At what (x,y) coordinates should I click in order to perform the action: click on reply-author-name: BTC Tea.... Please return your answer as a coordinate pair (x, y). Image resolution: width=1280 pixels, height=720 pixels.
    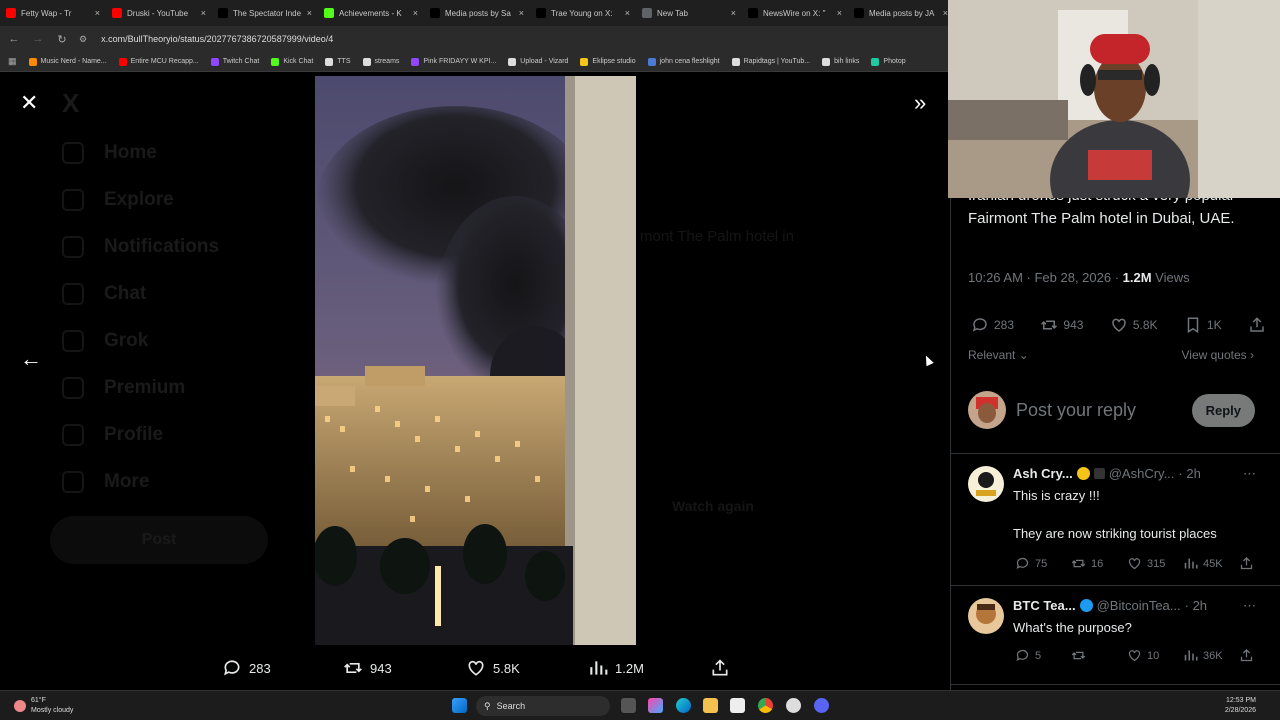
    Looking at the image, I should click on (1044, 605).